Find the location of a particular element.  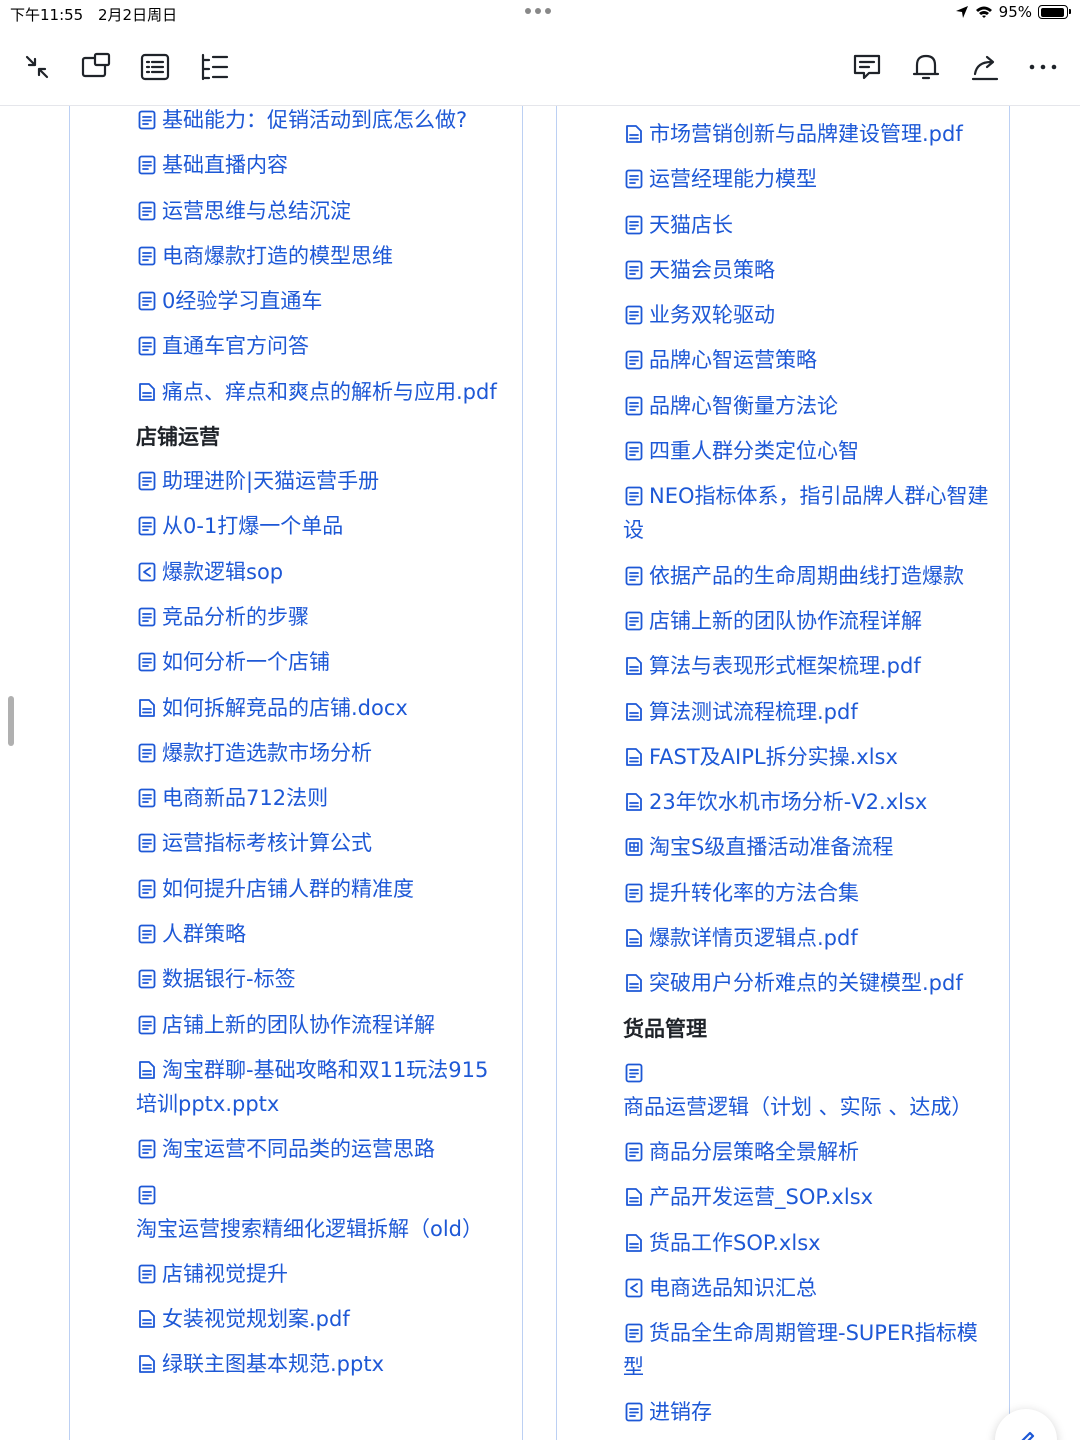

doc-link: 如何提升店铺人群的精准度 is located at coordinates (319, 889).